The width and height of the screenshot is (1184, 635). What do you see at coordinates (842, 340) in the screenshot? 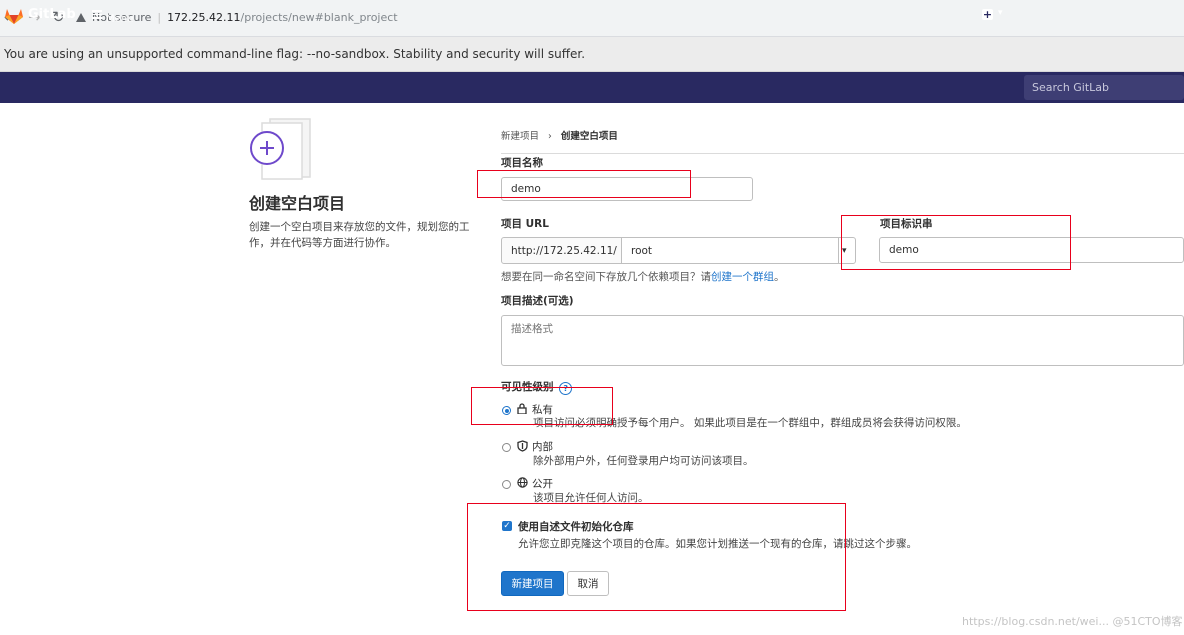
I see `description-textarea` at bounding box center [842, 340].